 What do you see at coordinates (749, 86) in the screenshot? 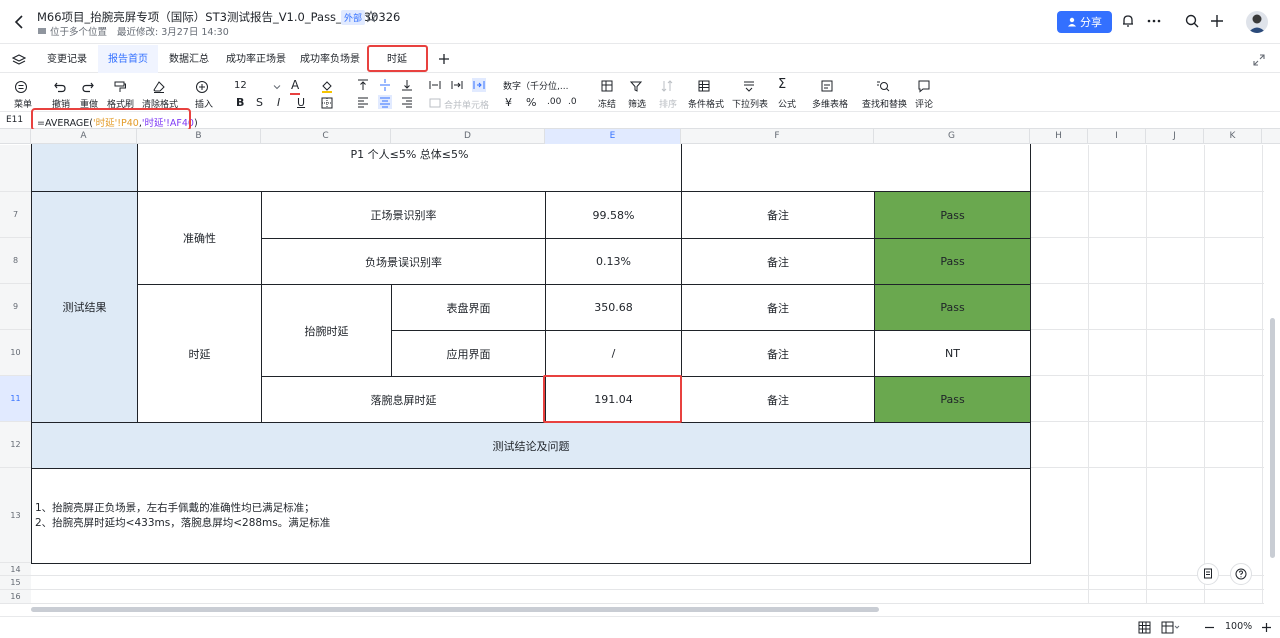
I see `dropdown-list-icon` at bounding box center [749, 86].